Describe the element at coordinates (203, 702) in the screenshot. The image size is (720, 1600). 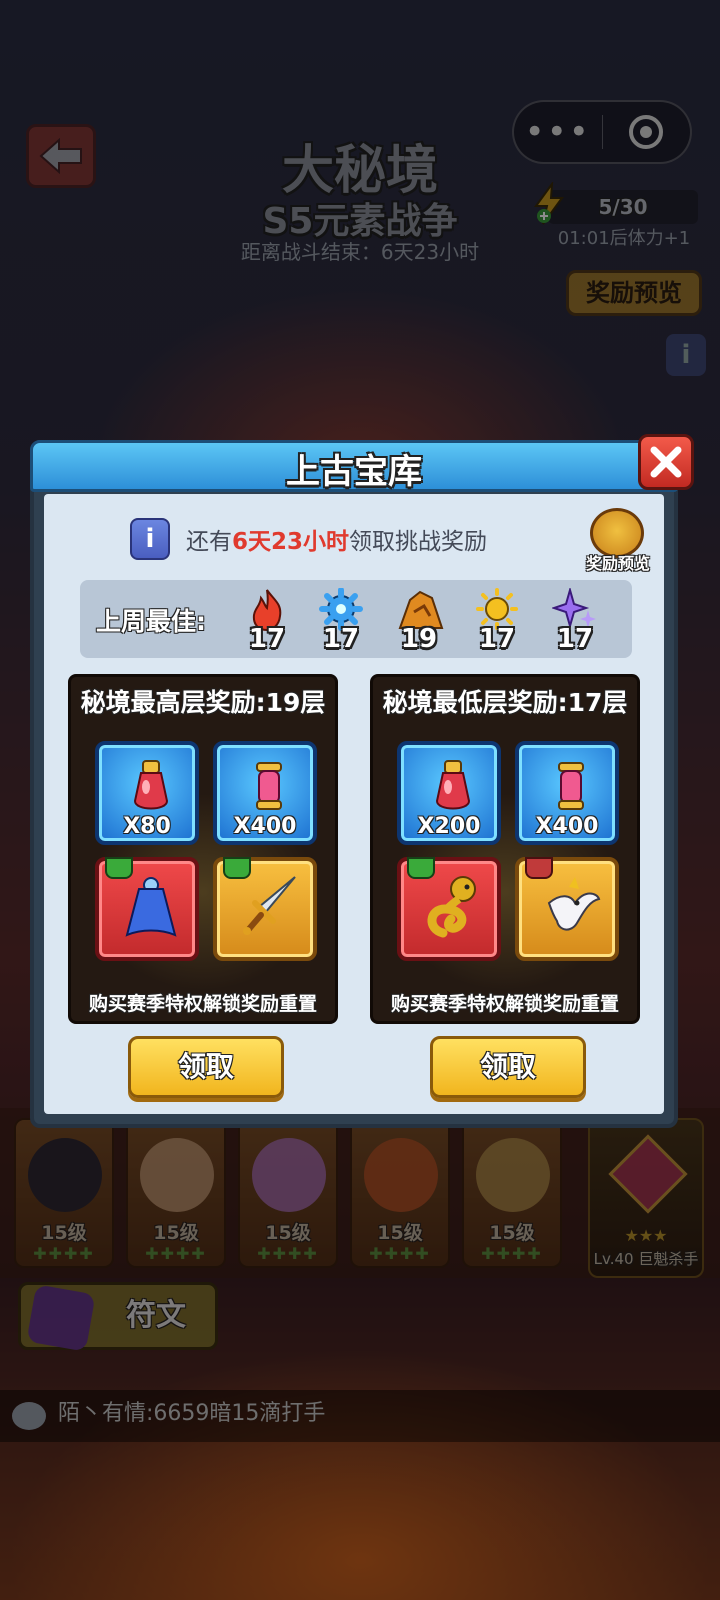
I see `panel-title: 秘境最高层奖励:19层` at that location.